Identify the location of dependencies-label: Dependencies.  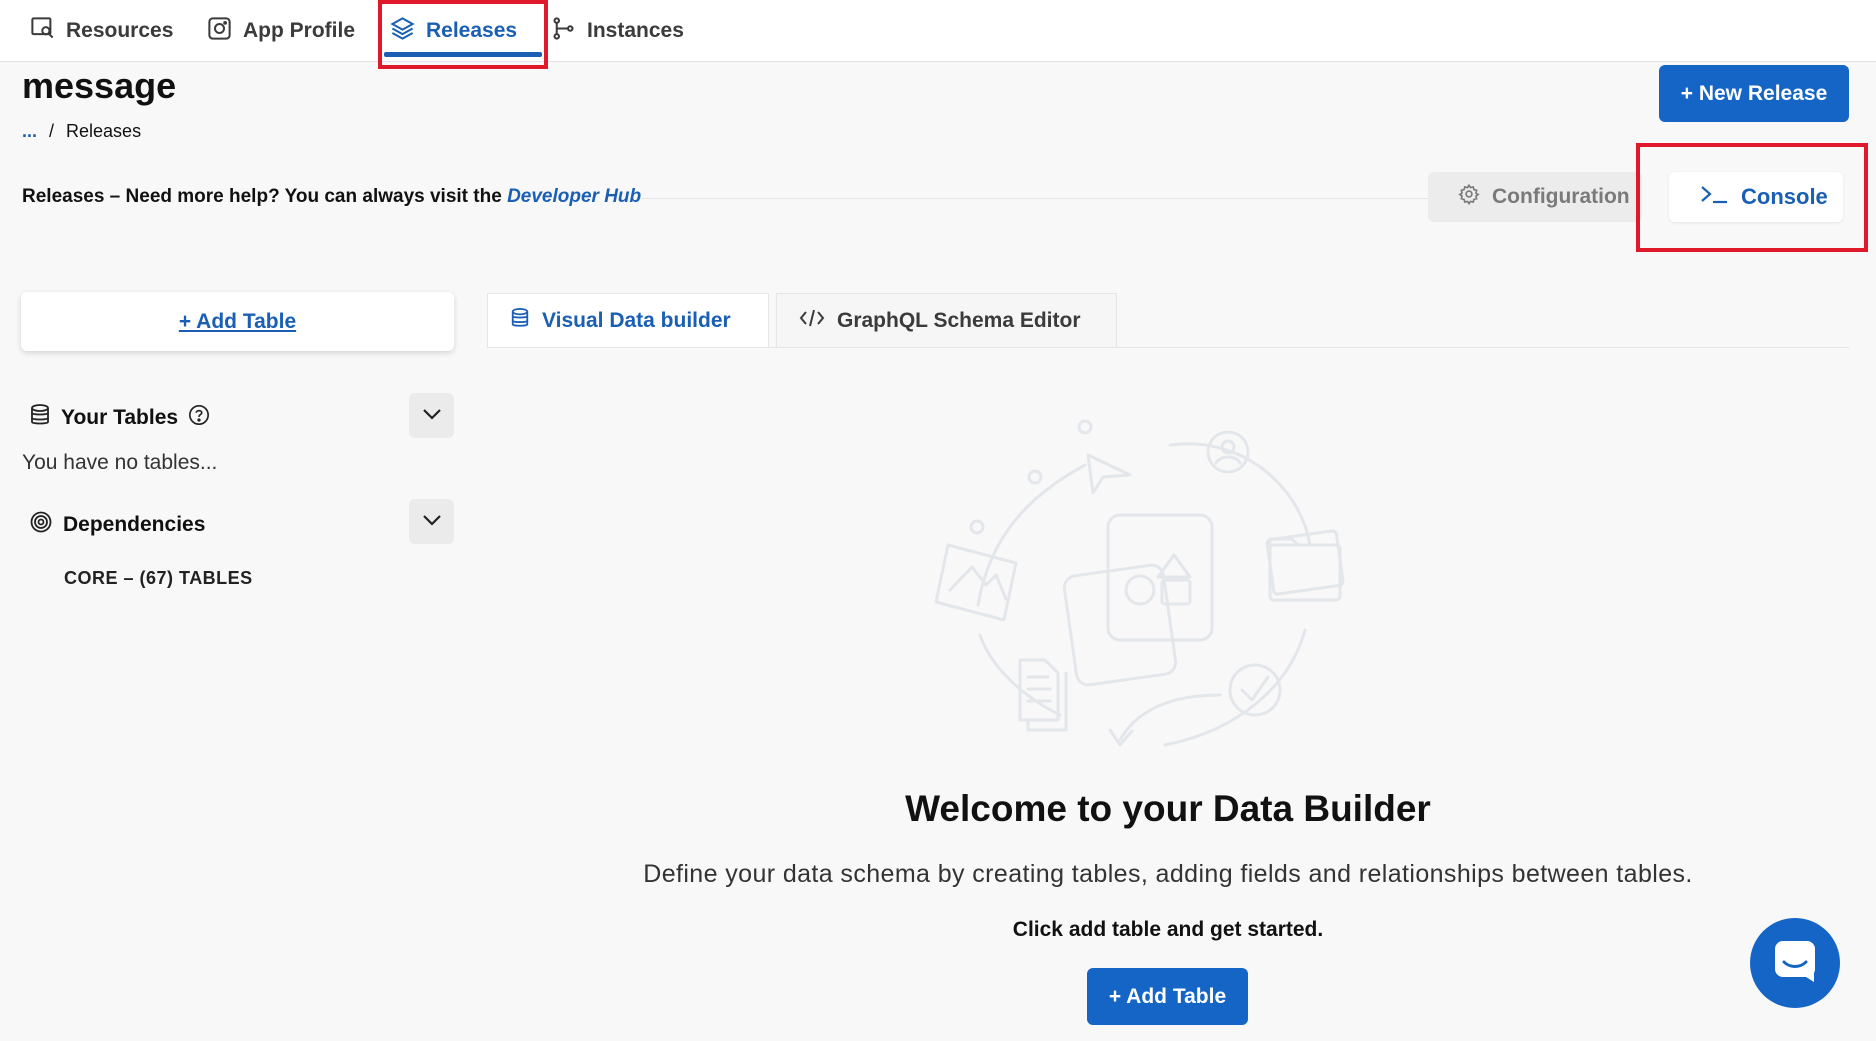
(134, 524).